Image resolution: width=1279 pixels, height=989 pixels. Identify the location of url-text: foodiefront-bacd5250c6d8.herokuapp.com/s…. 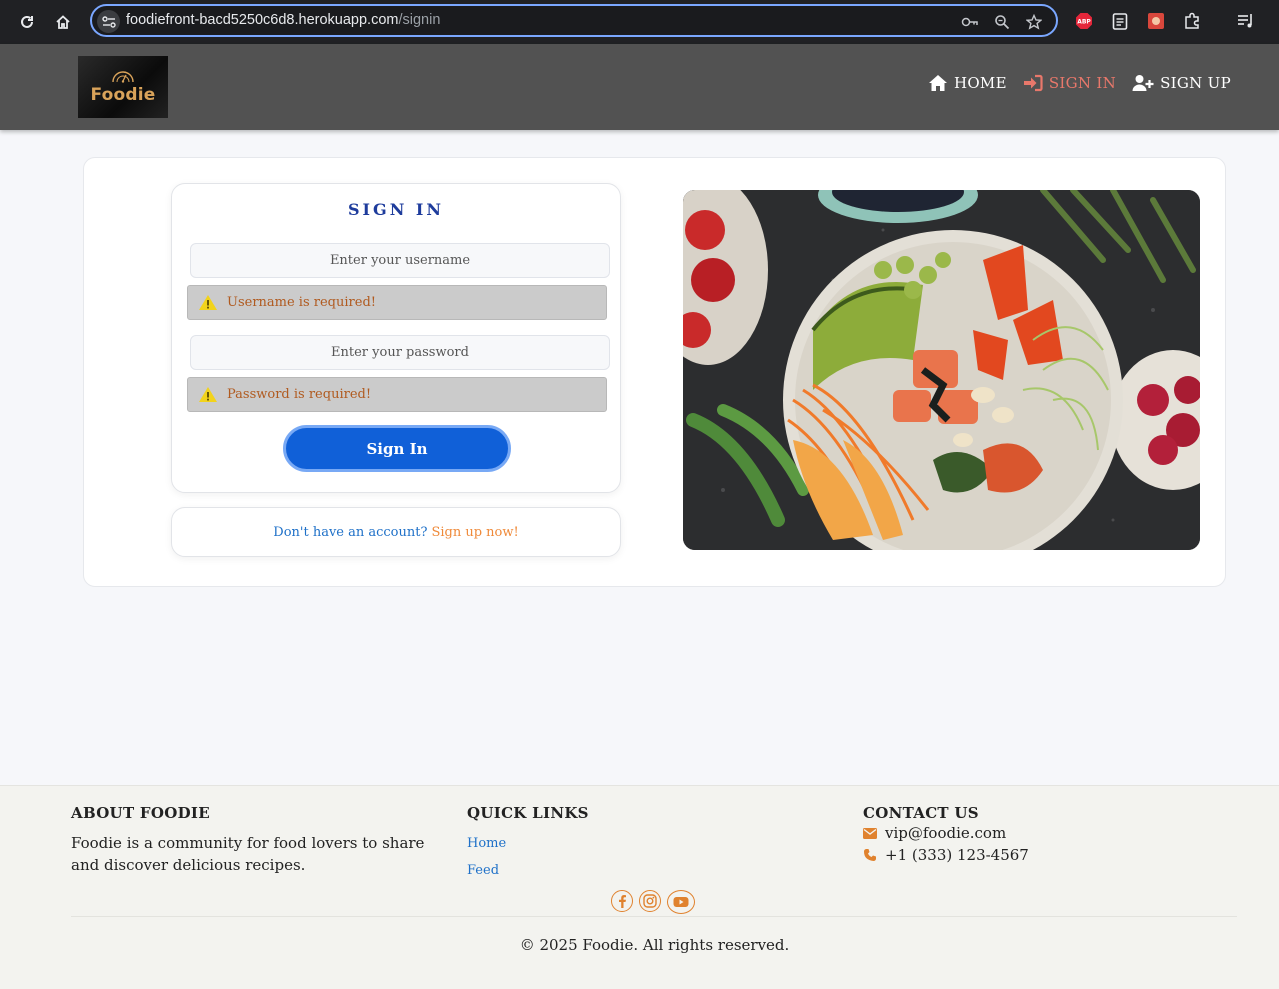
(283, 20).